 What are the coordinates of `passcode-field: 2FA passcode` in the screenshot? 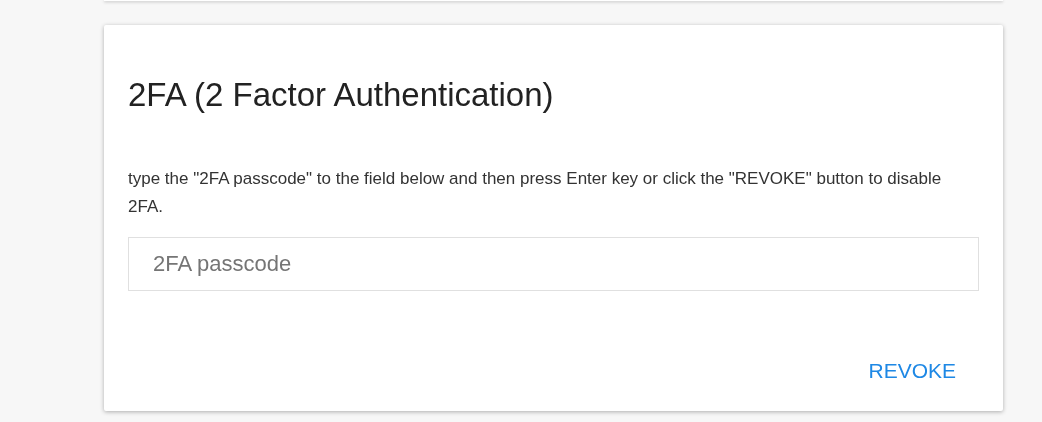 It's located at (553, 264).